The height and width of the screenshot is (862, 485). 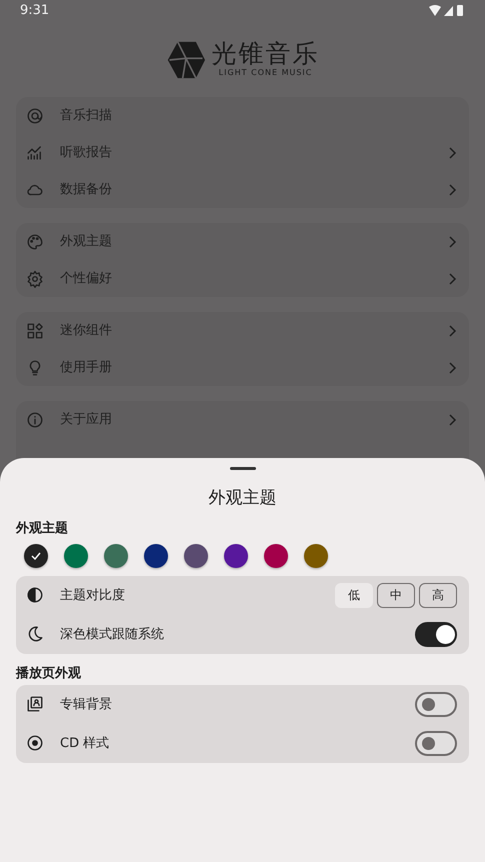 What do you see at coordinates (242, 330) in the screenshot?
I see `menu-item: 迷你组件` at bounding box center [242, 330].